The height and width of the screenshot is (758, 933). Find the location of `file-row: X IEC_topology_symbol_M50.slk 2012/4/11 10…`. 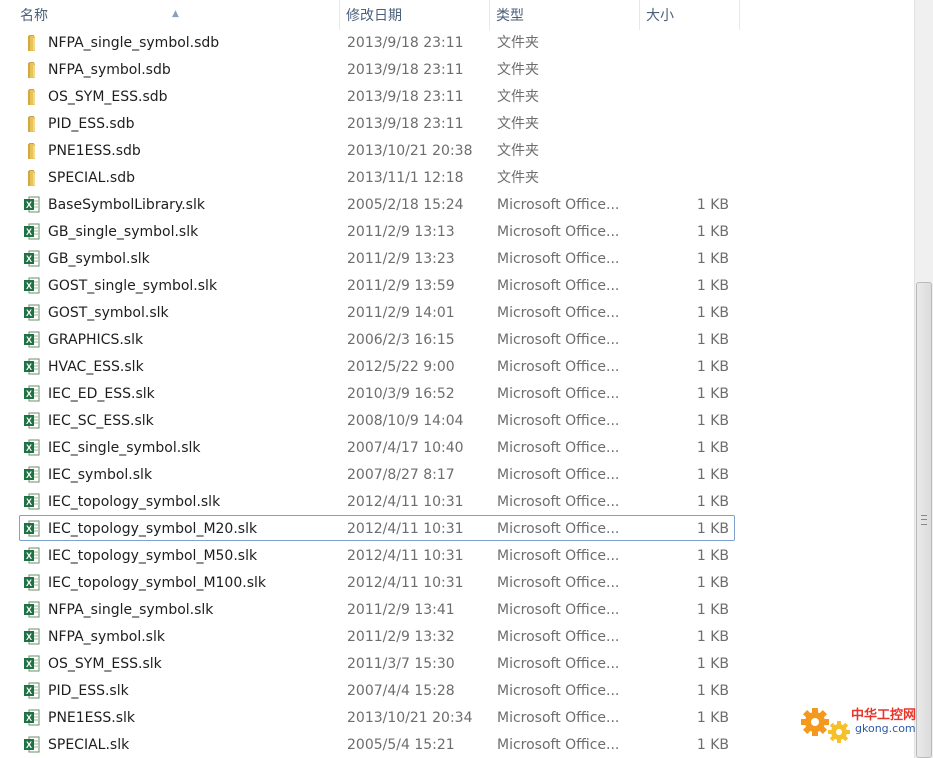

file-row: X IEC_topology_symbol_M50.slk 2012/4/11 10… is located at coordinates (377, 555).